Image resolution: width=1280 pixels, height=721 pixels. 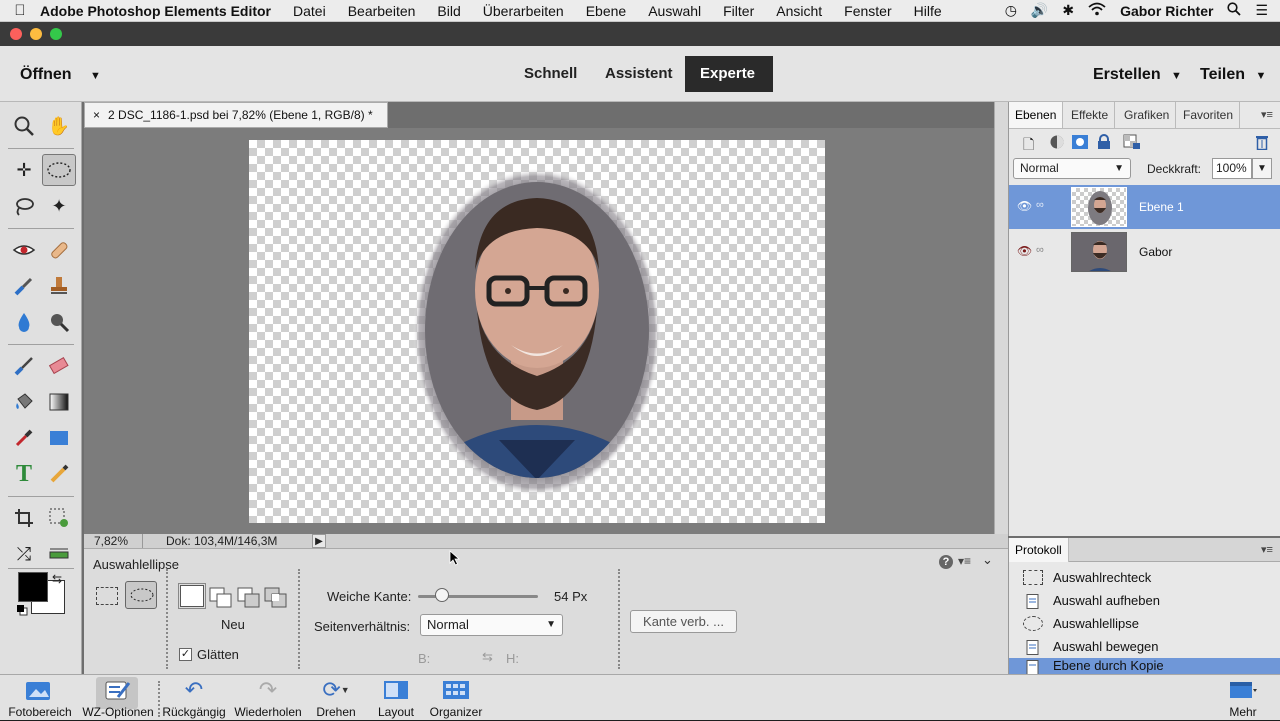 What do you see at coordinates (107, 596) in the screenshot?
I see `rectangular-marquee-option-icon` at bounding box center [107, 596].